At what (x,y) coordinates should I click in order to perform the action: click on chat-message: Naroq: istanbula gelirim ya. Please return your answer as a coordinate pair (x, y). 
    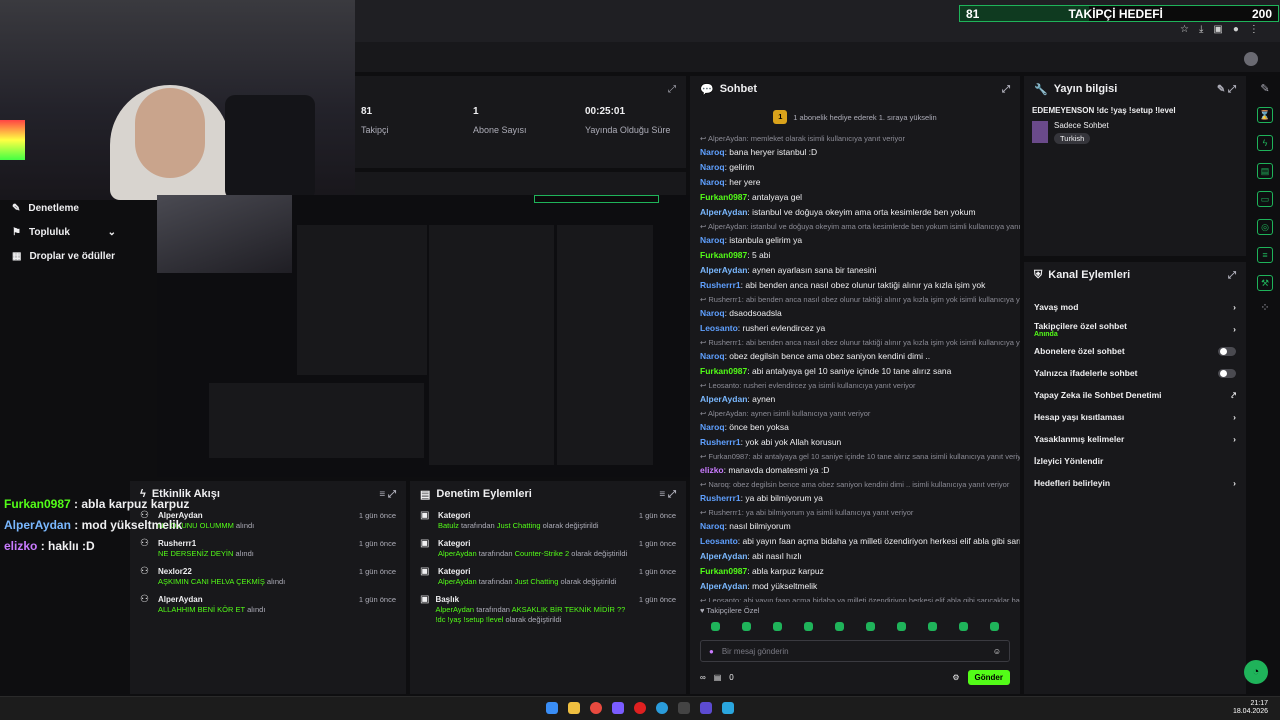
    Looking at the image, I should click on (855, 240).